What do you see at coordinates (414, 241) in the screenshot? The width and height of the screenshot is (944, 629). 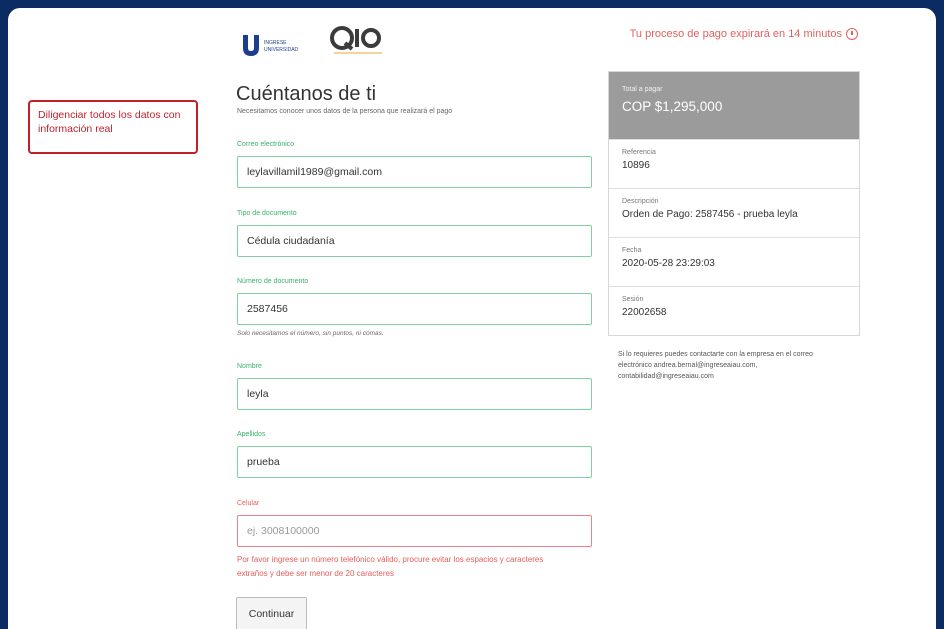 I see `doc-type-select: Cédula ciudadanía` at bounding box center [414, 241].